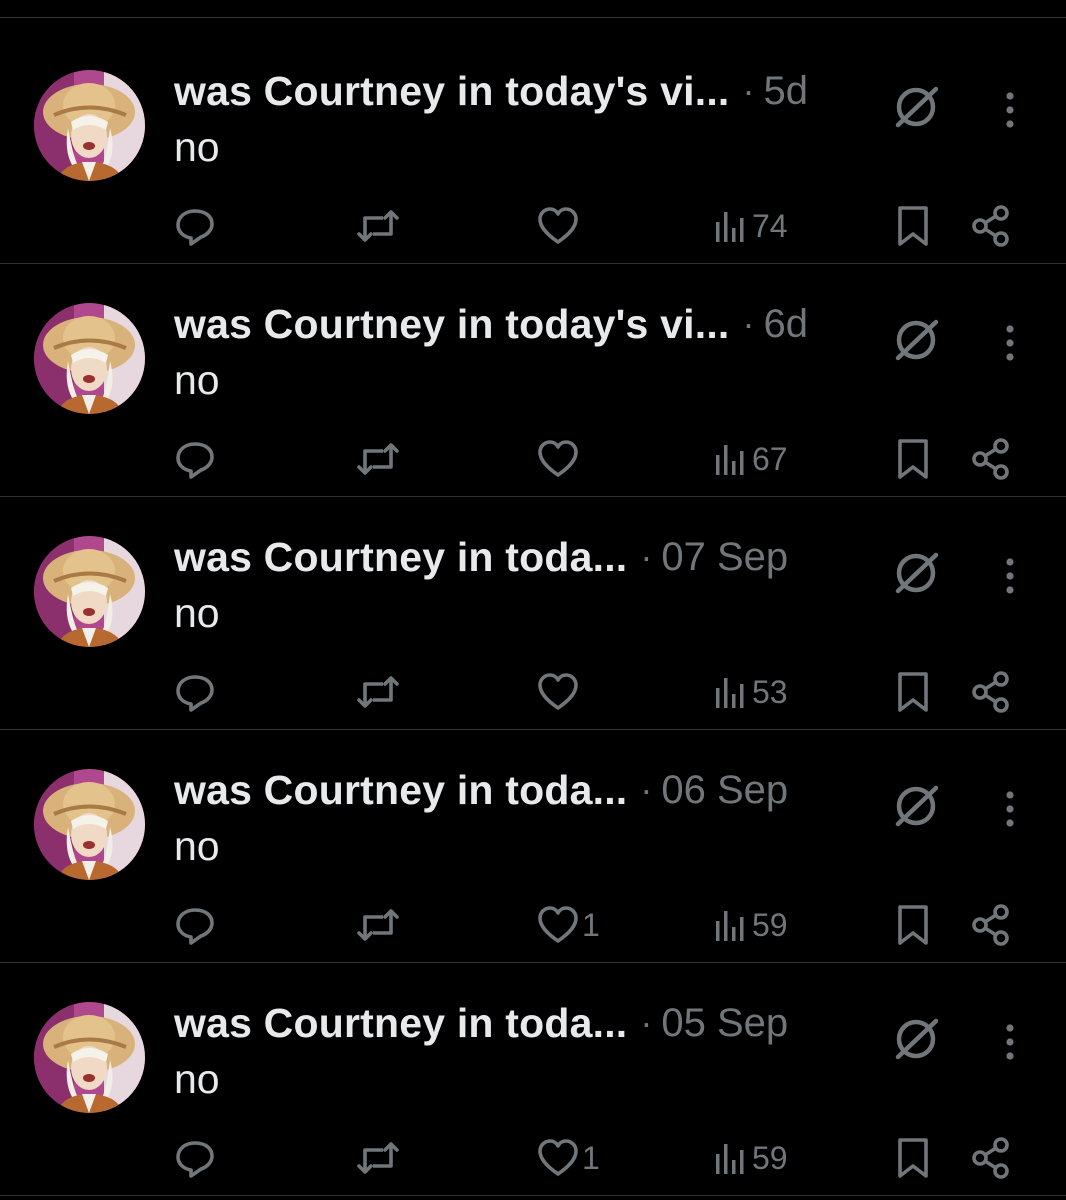 This screenshot has width=1066, height=1200. I want to click on views-button: 53, so click(750, 692).